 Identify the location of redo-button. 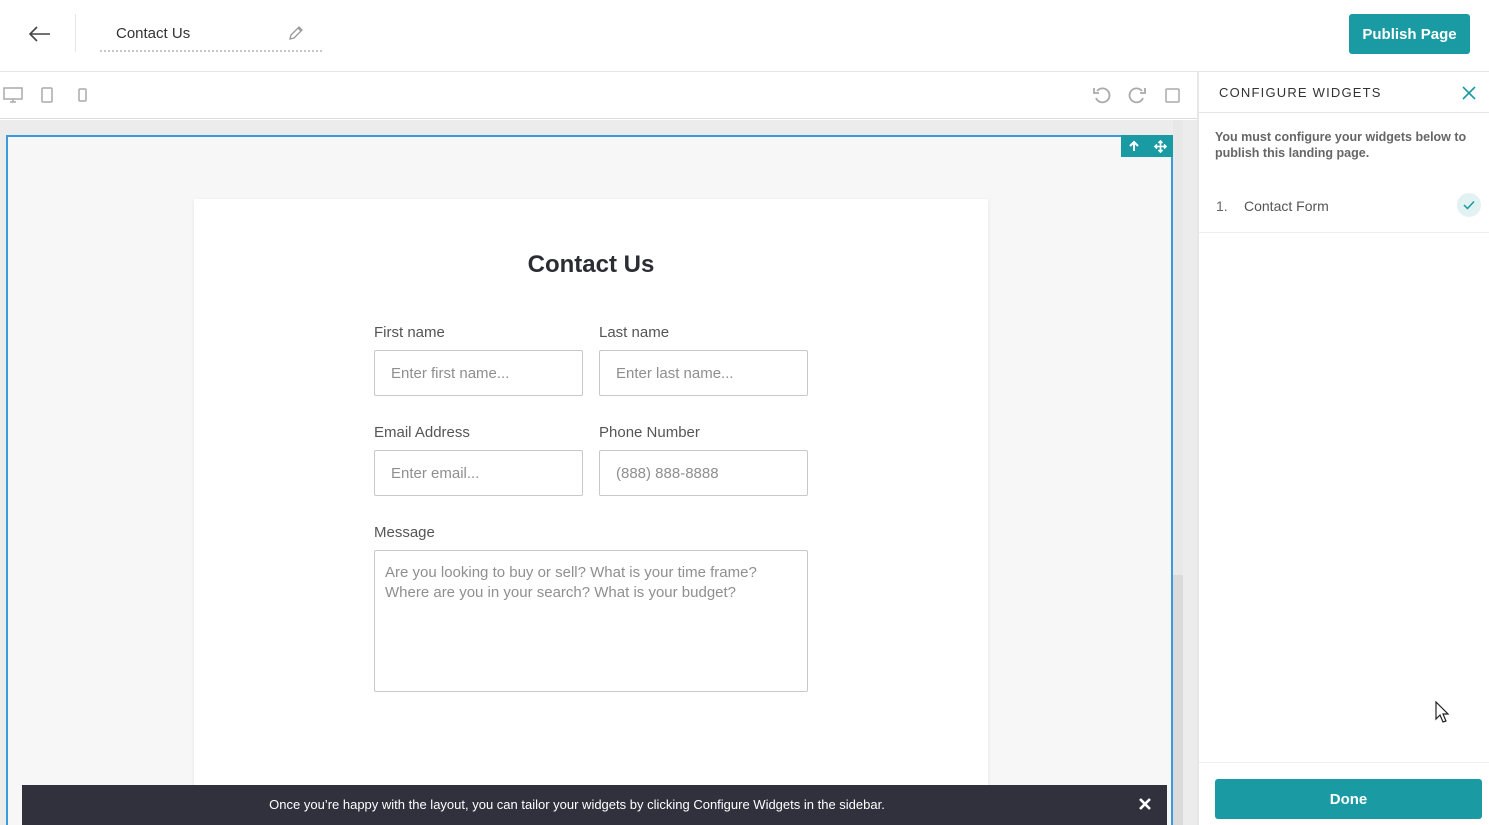
(1137, 95).